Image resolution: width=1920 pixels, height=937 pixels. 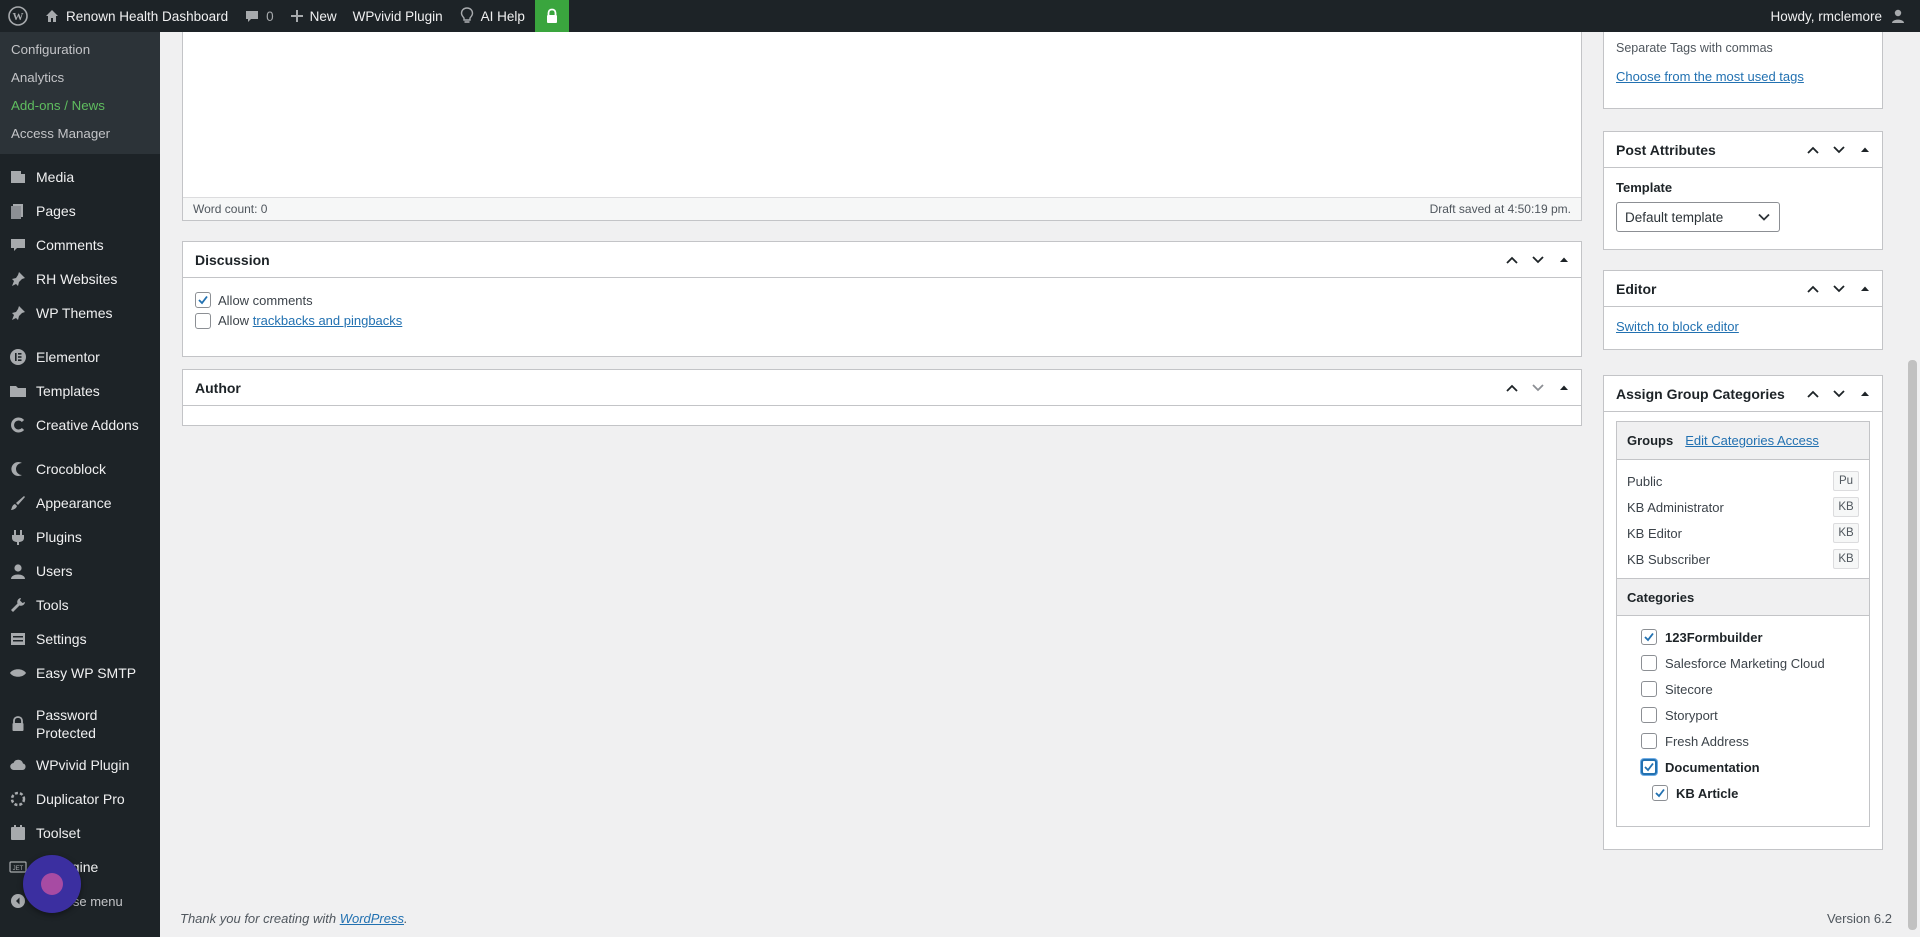 What do you see at coordinates (372, 918) in the screenshot?
I see `wordpress-link: WordPress` at bounding box center [372, 918].